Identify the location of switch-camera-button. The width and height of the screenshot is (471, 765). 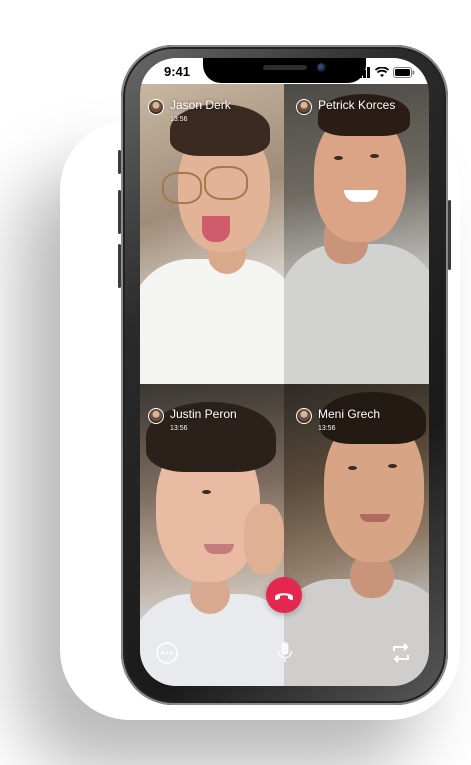
(401, 653).